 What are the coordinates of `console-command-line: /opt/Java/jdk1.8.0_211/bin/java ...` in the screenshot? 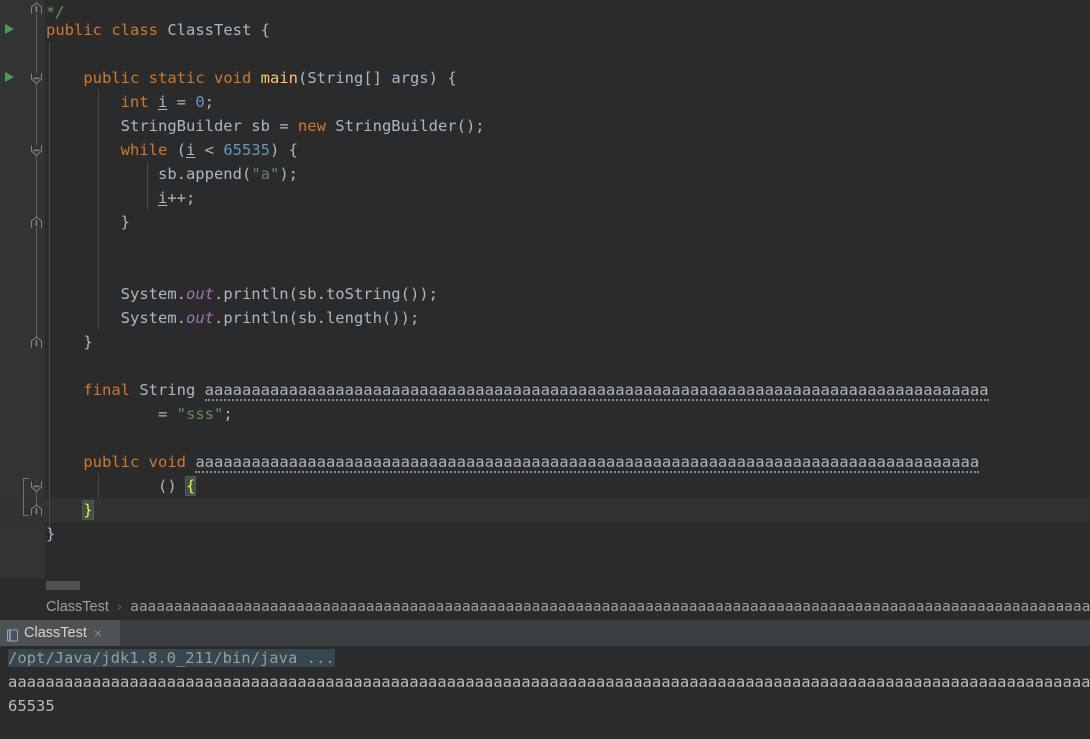 It's located at (167, 658).